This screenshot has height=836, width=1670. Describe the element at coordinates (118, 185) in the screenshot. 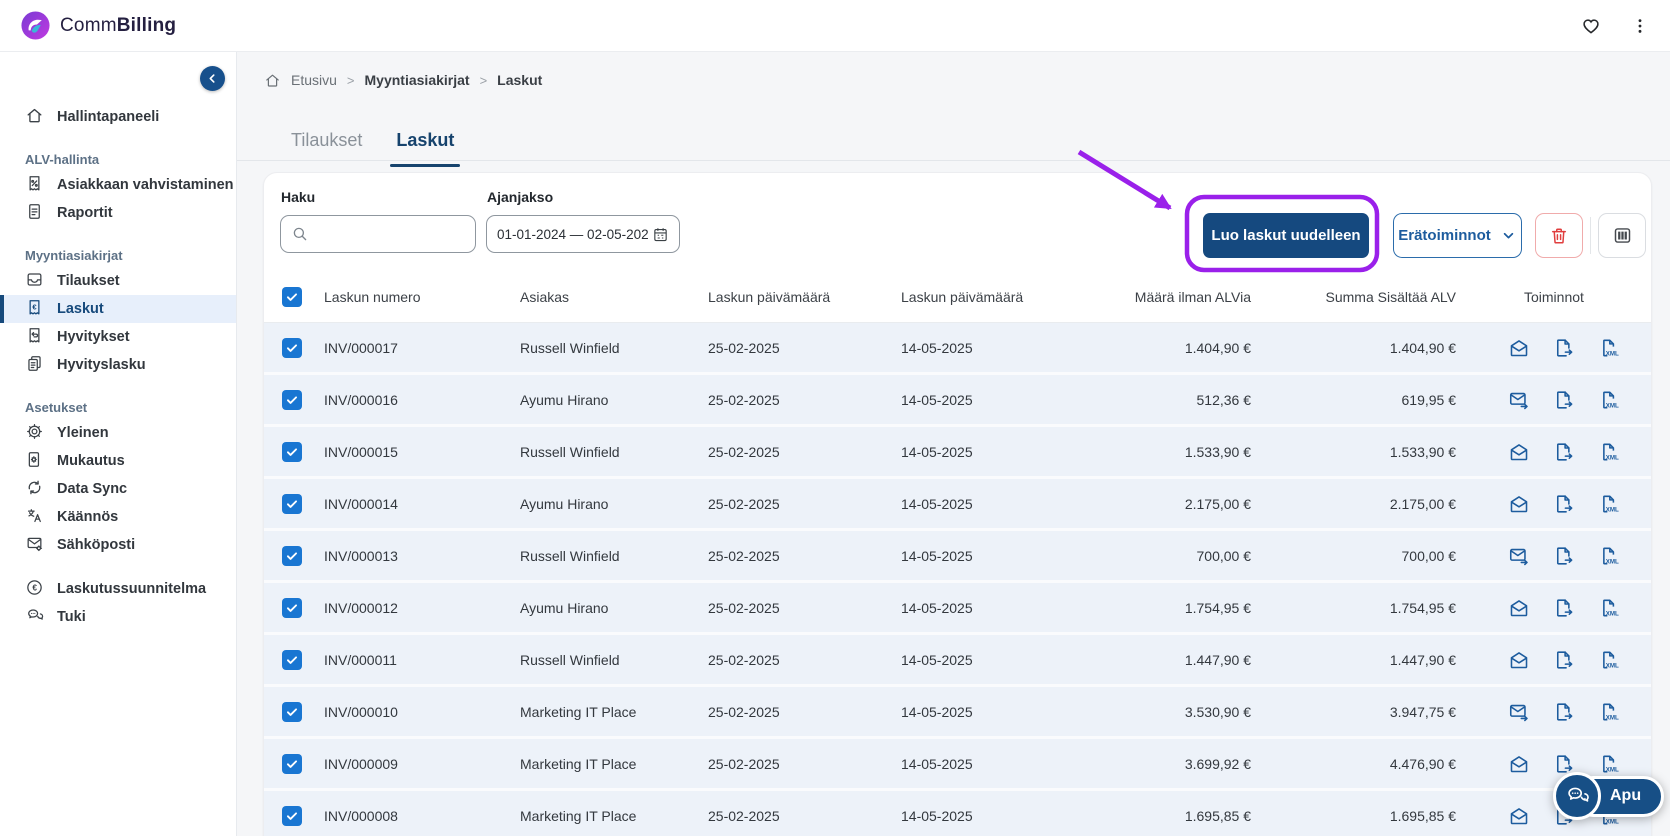

I see `sidebar-item: Asiakkaan vahvistaminen` at that location.